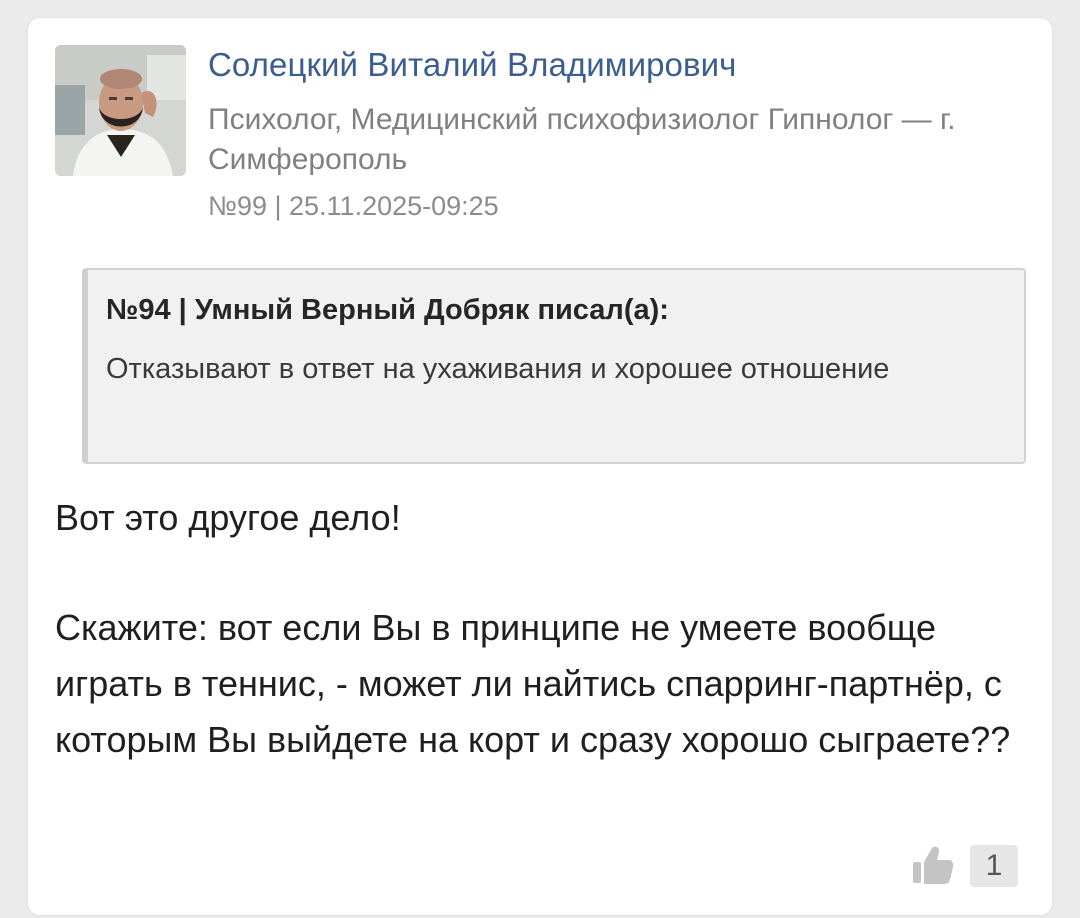 Image resolution: width=1080 pixels, height=918 pixels. I want to click on quote-header: №94 | Умный Верный Добряк писал(а):, so click(387, 310).